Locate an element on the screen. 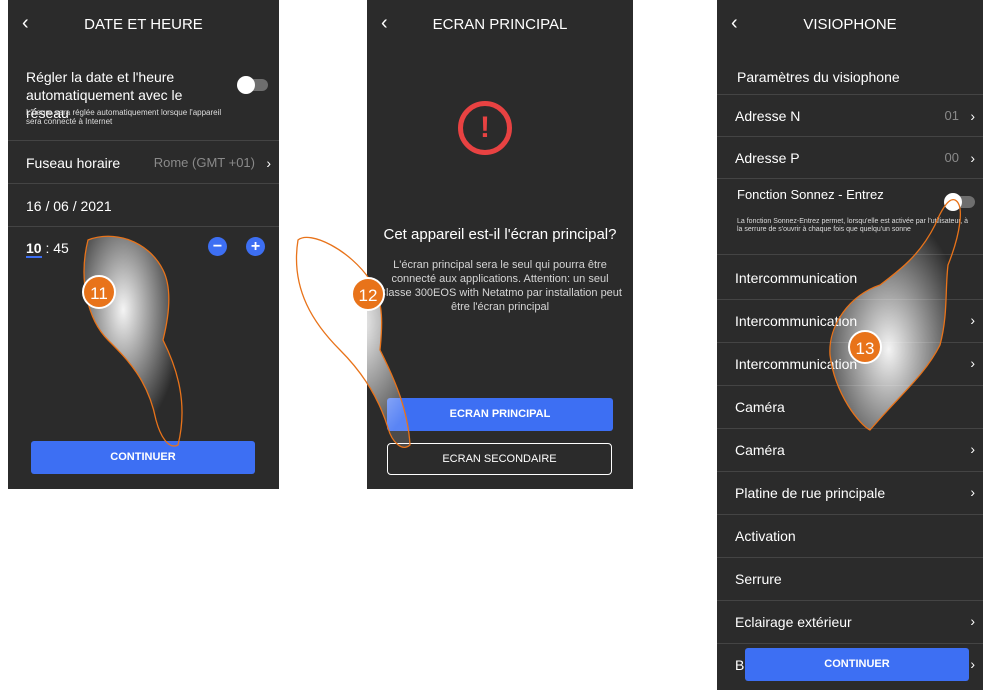 This screenshot has width=983, height=690. adresse-p-label: Adresse P is located at coordinates (767, 158).